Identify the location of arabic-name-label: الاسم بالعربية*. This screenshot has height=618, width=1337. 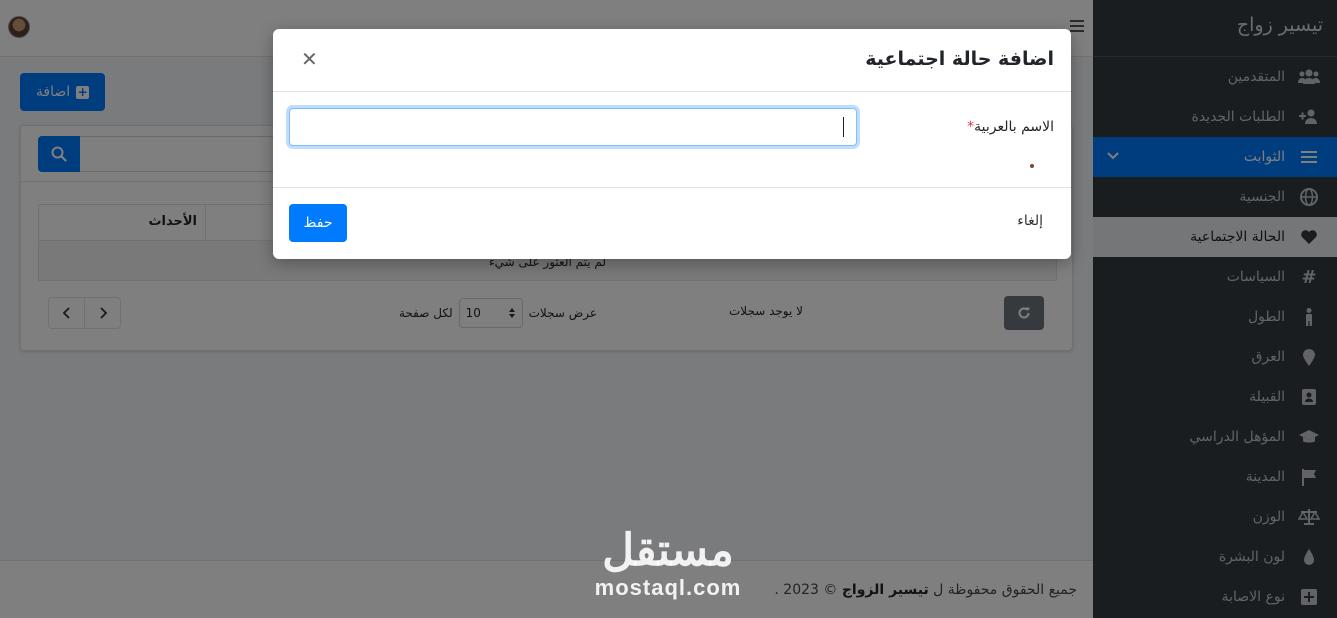
(1010, 127).